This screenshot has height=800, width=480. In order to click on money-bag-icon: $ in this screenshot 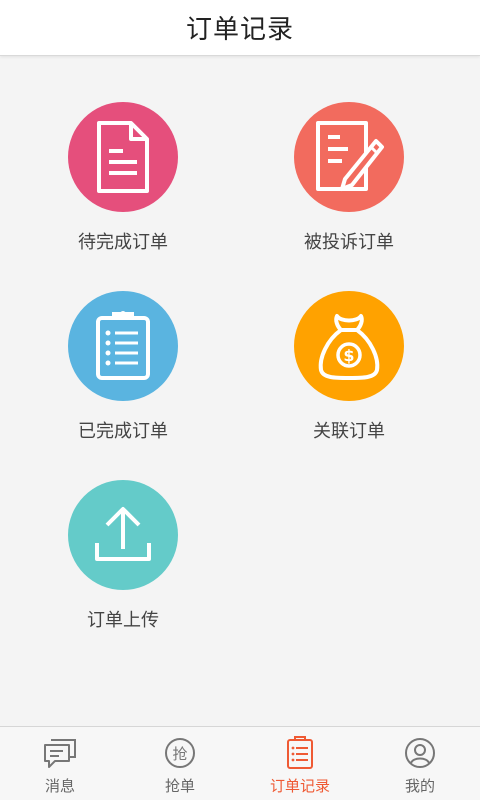, I will do `click(349, 347)`.